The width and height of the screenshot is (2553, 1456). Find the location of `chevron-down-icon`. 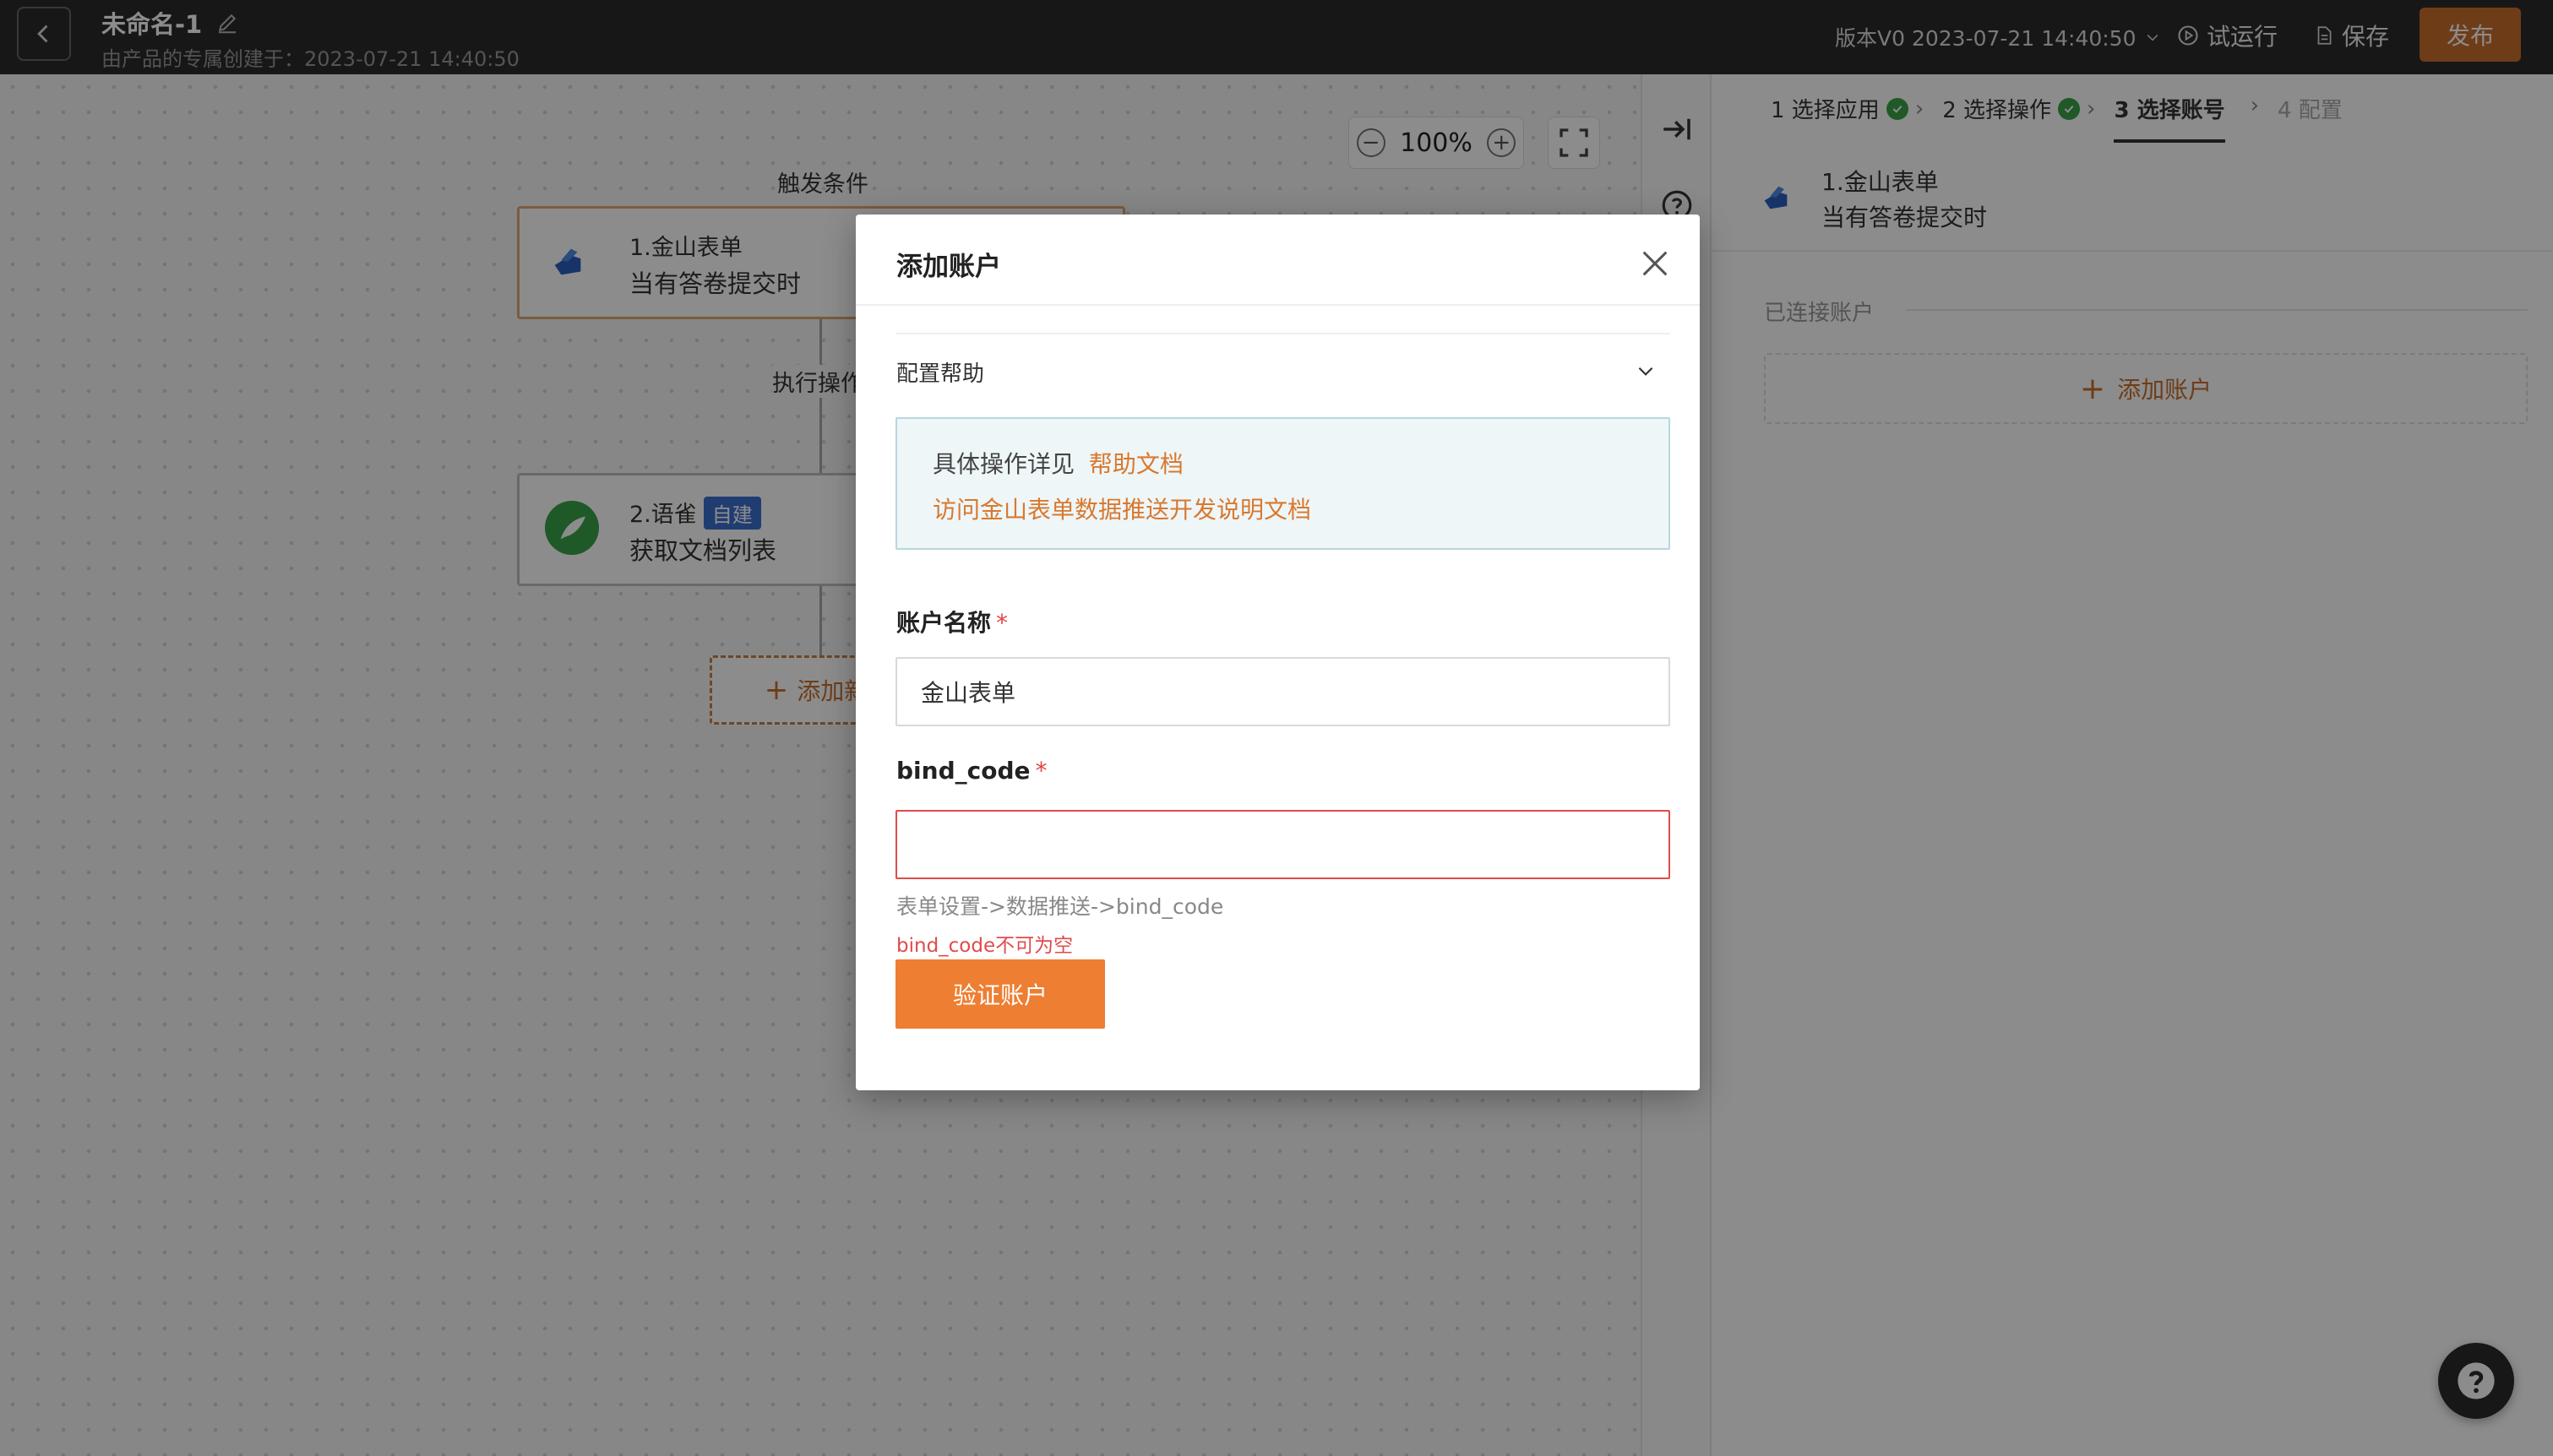

chevron-down-icon is located at coordinates (1645, 371).